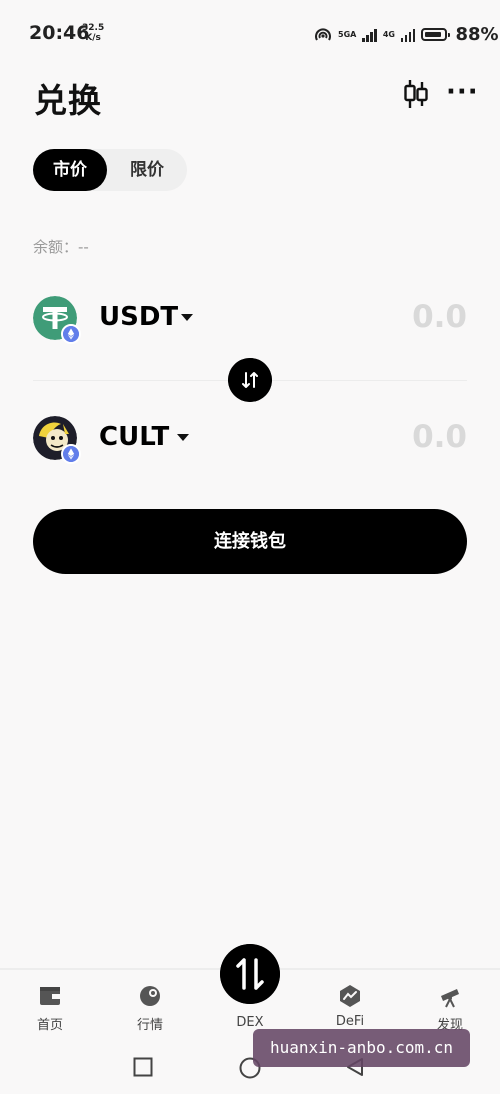 This screenshot has height=1094, width=500. I want to click on swap-icon, so click(250, 974).